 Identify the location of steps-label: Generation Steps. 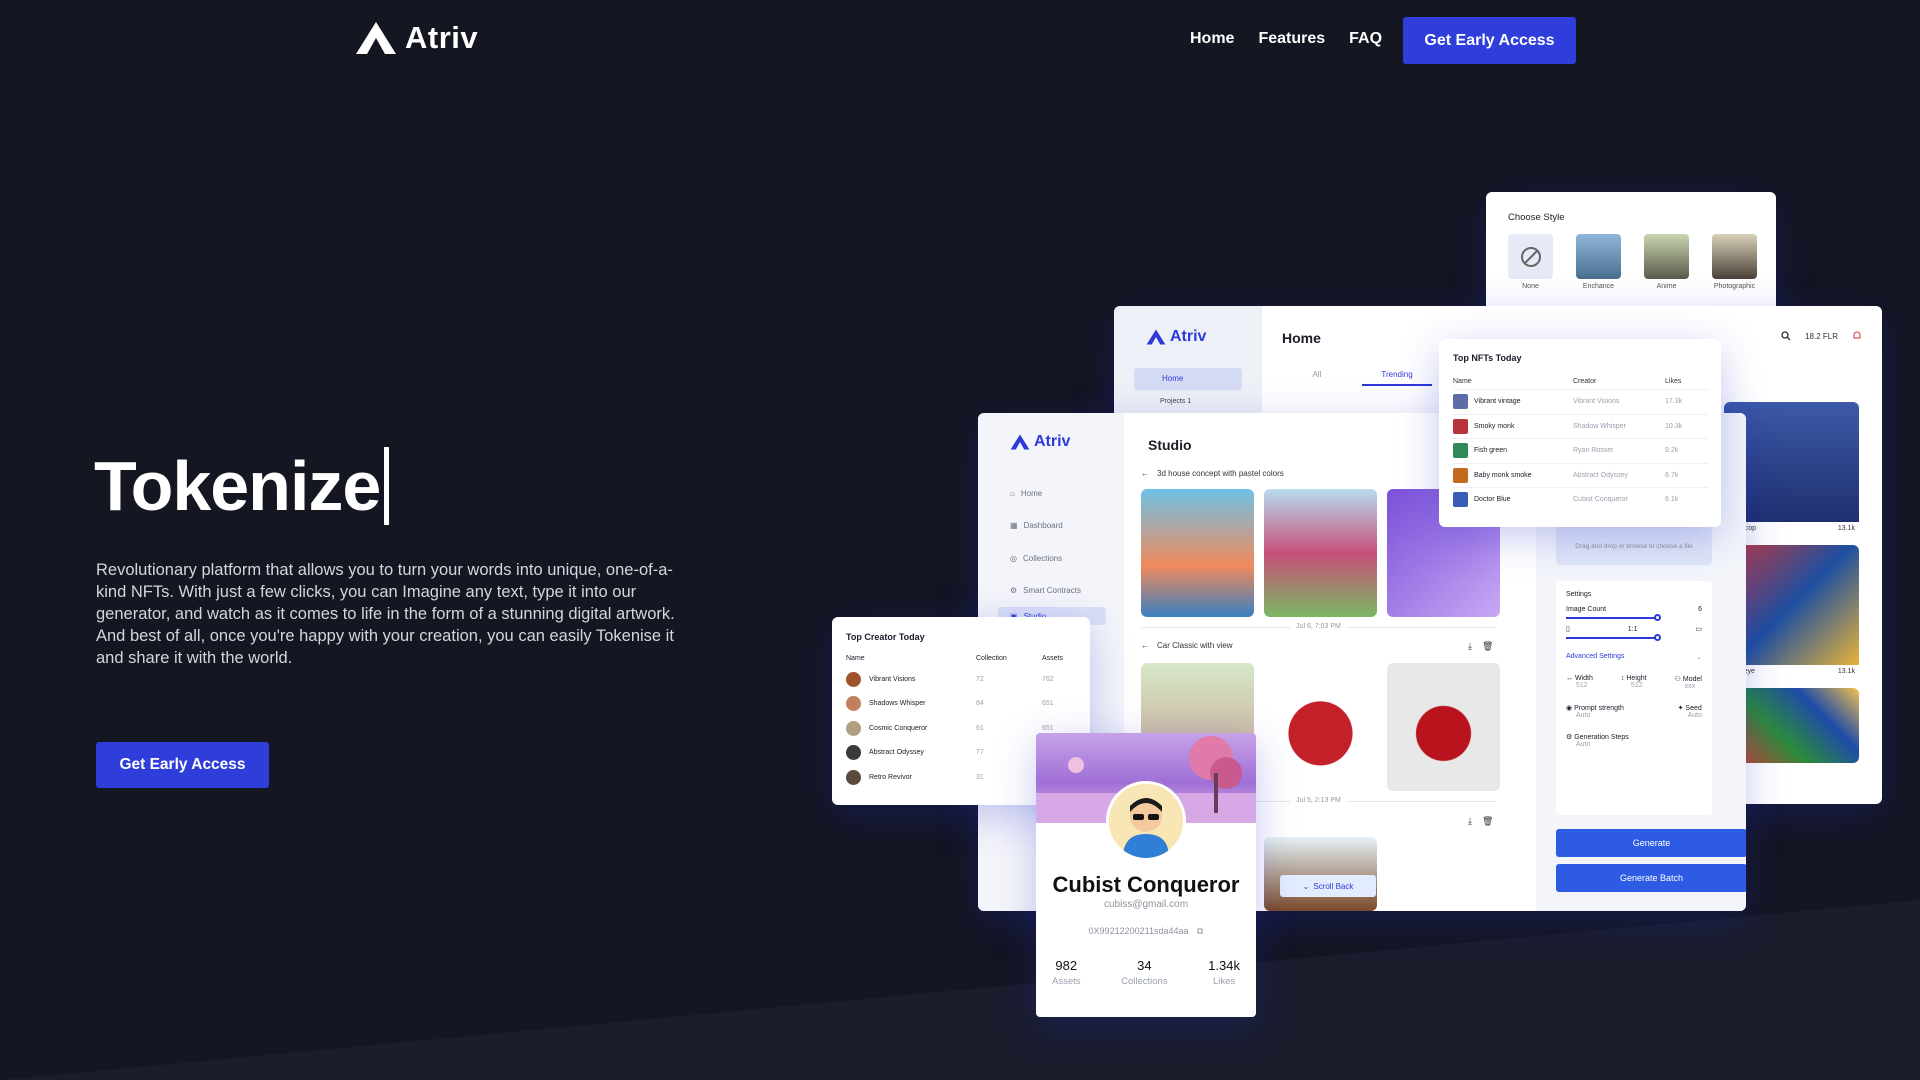
(1601, 737).